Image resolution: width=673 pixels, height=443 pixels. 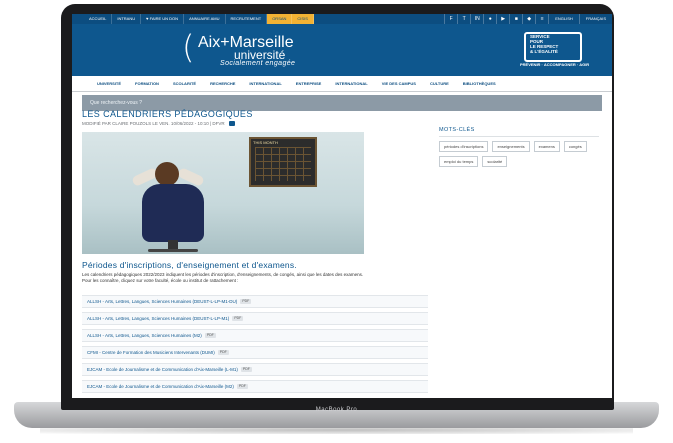 I want to click on youtube-icon: ▶, so click(x=502, y=19).